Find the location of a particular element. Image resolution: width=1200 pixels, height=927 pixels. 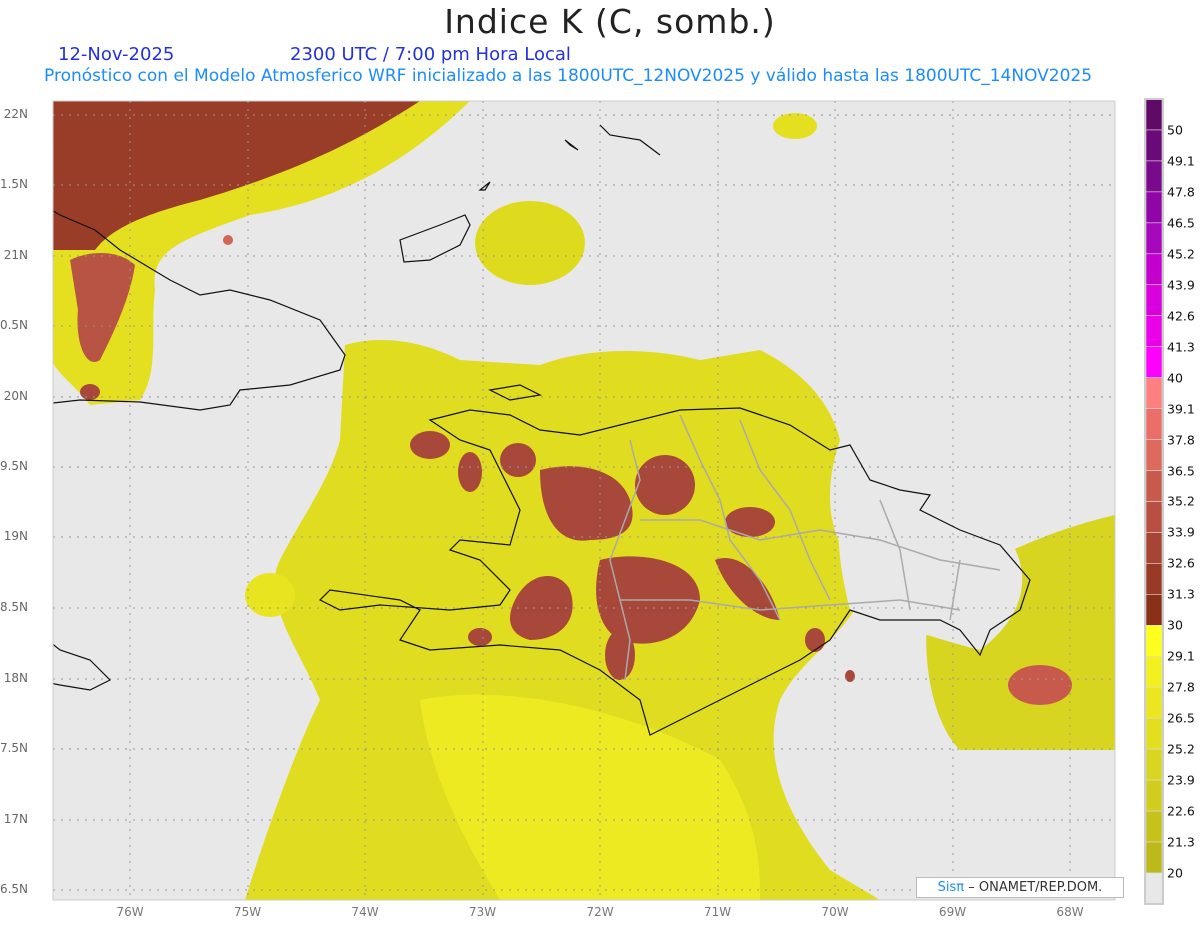

forecast-date: 12-Nov-2025 is located at coordinates (116, 54).